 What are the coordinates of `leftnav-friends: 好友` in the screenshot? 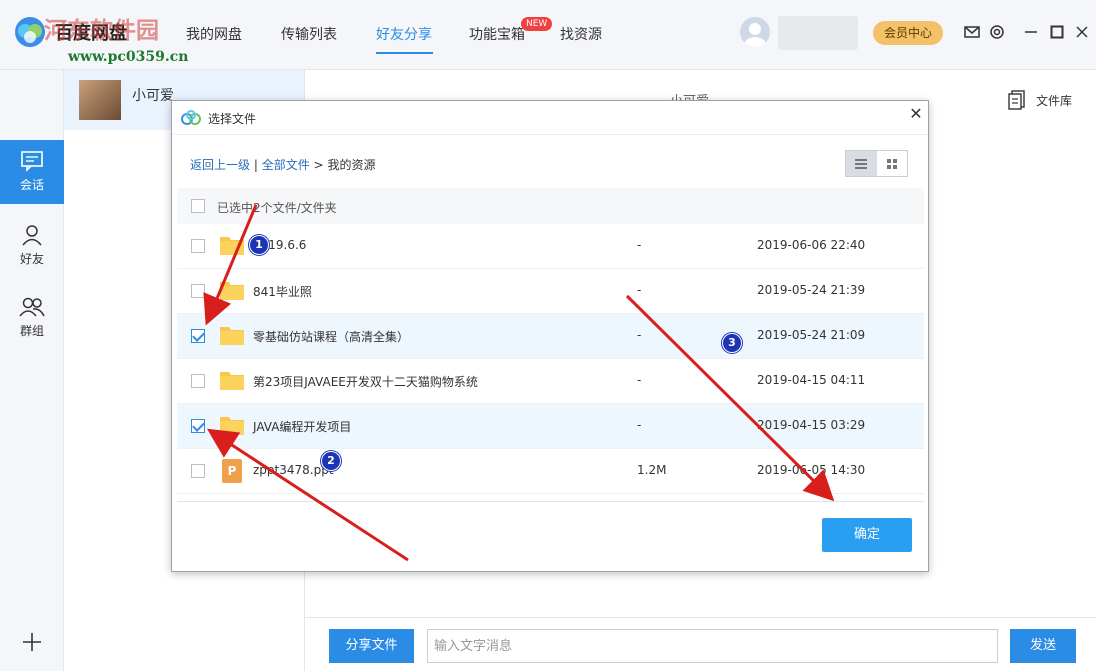 It's located at (32, 246).